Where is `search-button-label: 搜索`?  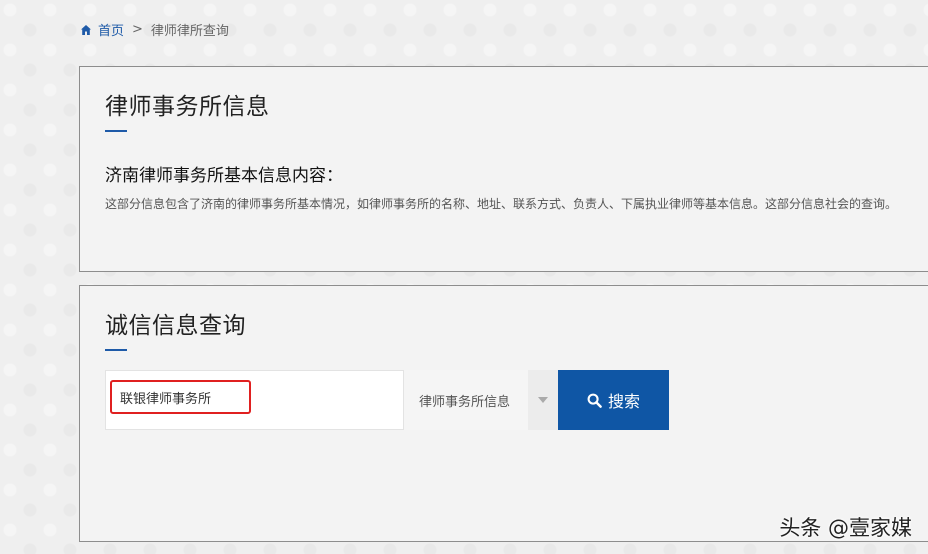
search-button-label: 搜索 is located at coordinates (623, 401).